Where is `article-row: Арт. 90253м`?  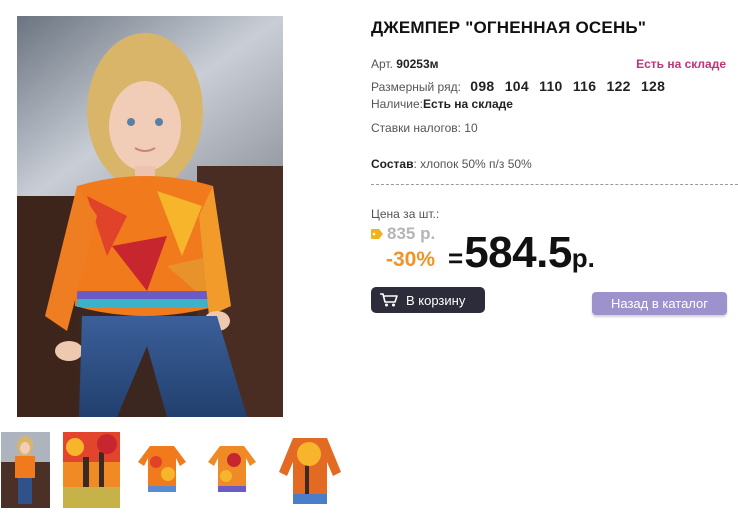
article-row: Арт. 90253м is located at coordinates (405, 64).